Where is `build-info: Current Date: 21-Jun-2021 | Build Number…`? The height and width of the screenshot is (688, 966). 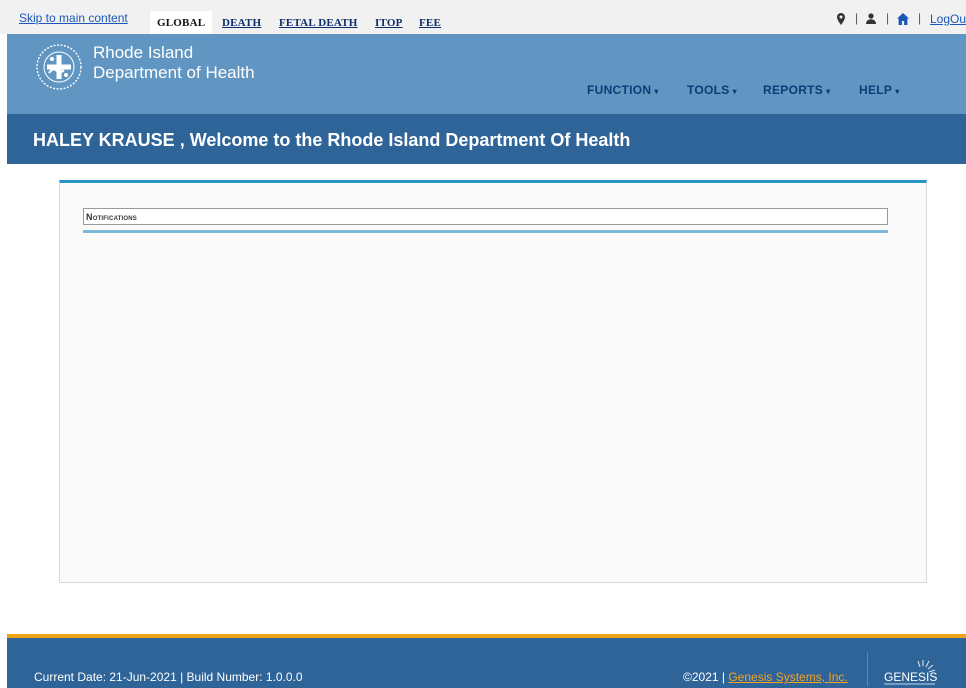 build-info: Current Date: 21-Jun-2021 | Build Number… is located at coordinates (168, 677).